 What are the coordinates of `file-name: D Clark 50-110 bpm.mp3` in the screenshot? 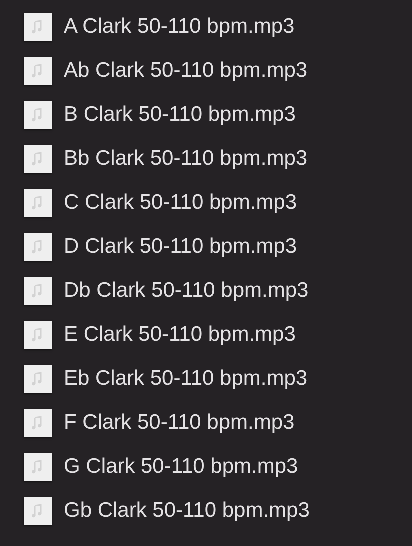 It's located at (181, 247).